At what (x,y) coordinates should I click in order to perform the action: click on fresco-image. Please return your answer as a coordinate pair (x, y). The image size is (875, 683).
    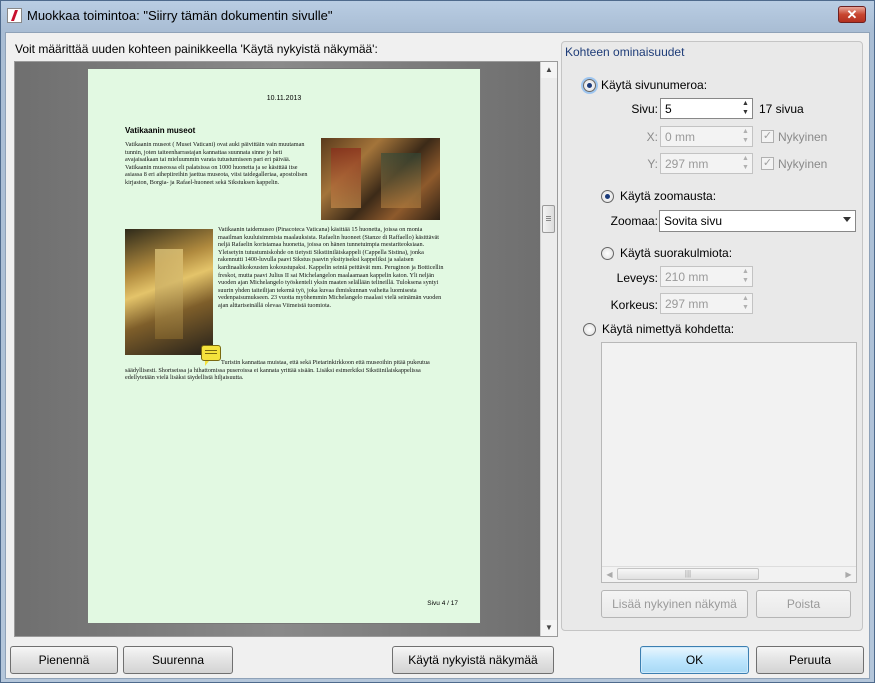
    Looking at the image, I should click on (380, 179).